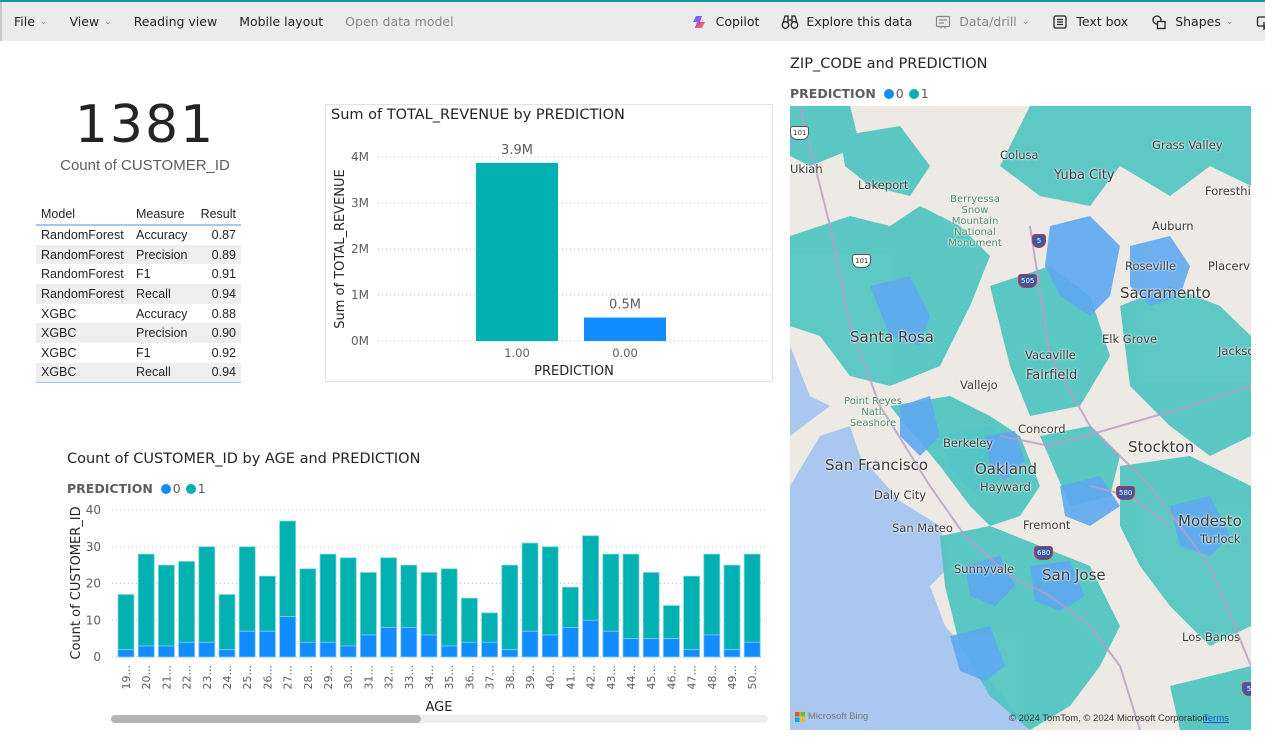  What do you see at coordinates (1006, 469) in the screenshot?
I see `map-place-label: Oakland` at bounding box center [1006, 469].